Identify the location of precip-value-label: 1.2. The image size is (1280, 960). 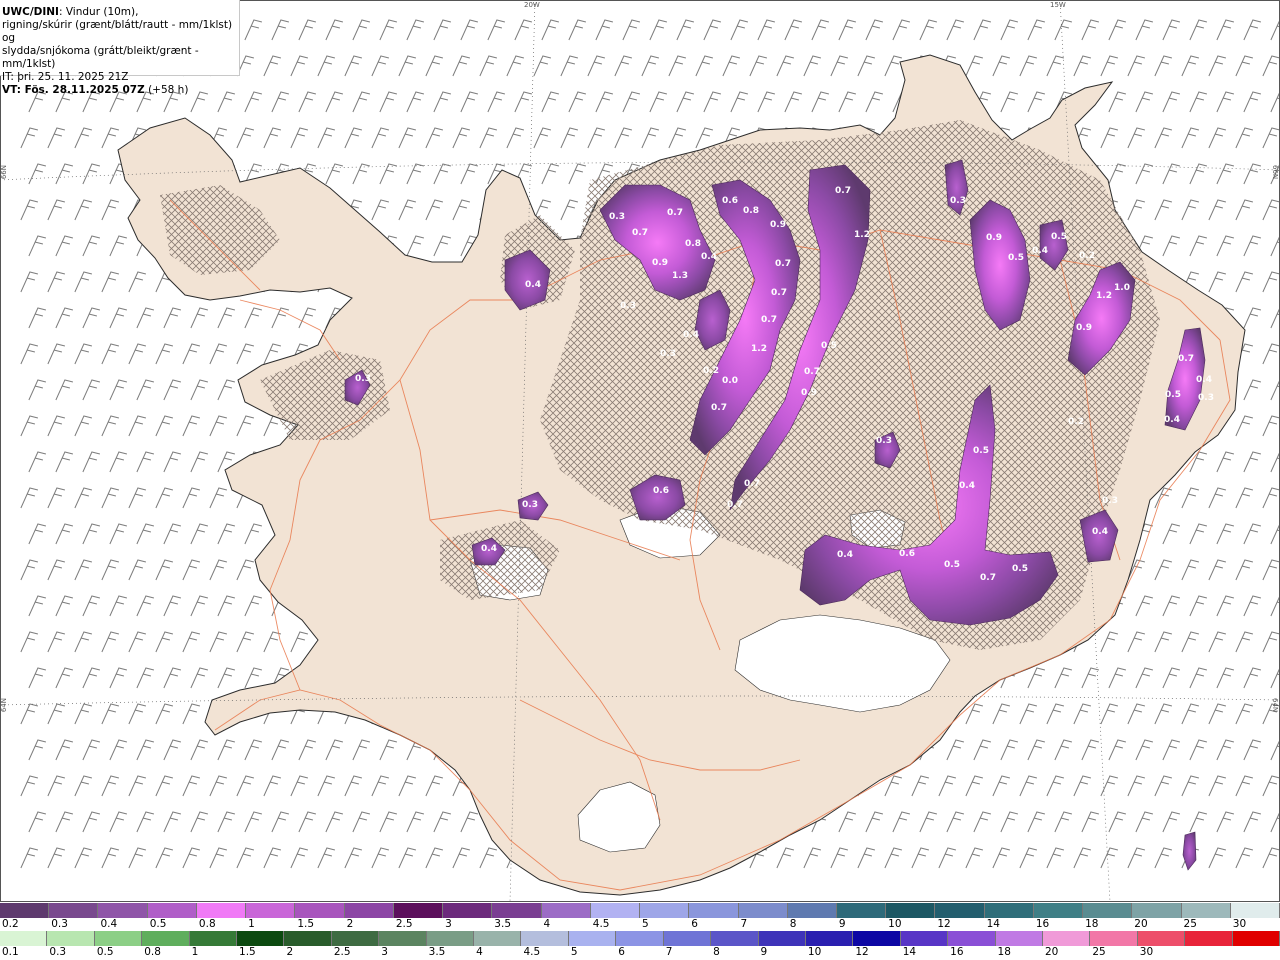
(862, 235).